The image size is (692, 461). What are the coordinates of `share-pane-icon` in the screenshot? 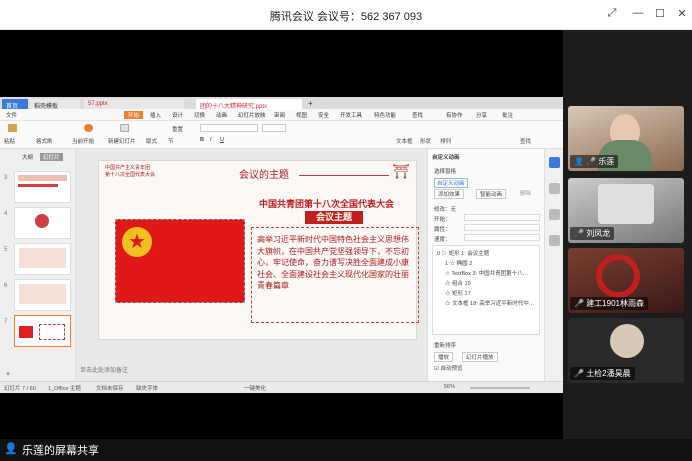 It's located at (554, 240).